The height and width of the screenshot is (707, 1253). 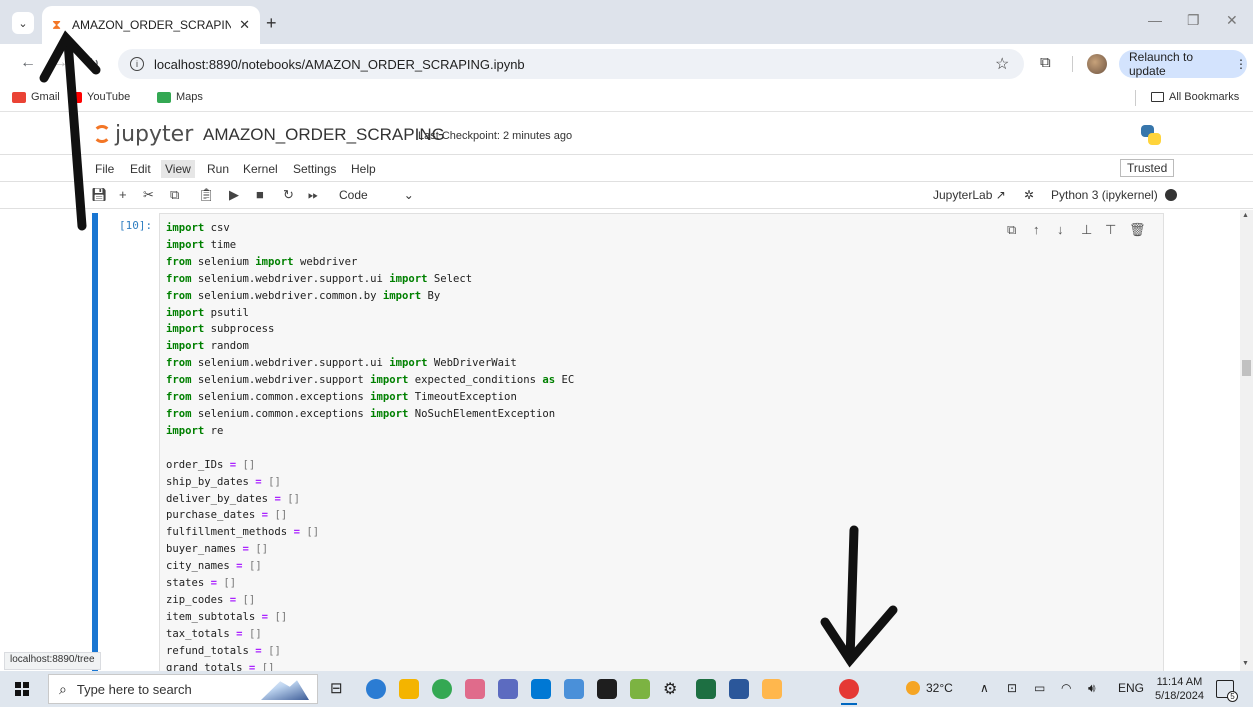 I want to click on menu-run: Run, so click(x=218, y=169).